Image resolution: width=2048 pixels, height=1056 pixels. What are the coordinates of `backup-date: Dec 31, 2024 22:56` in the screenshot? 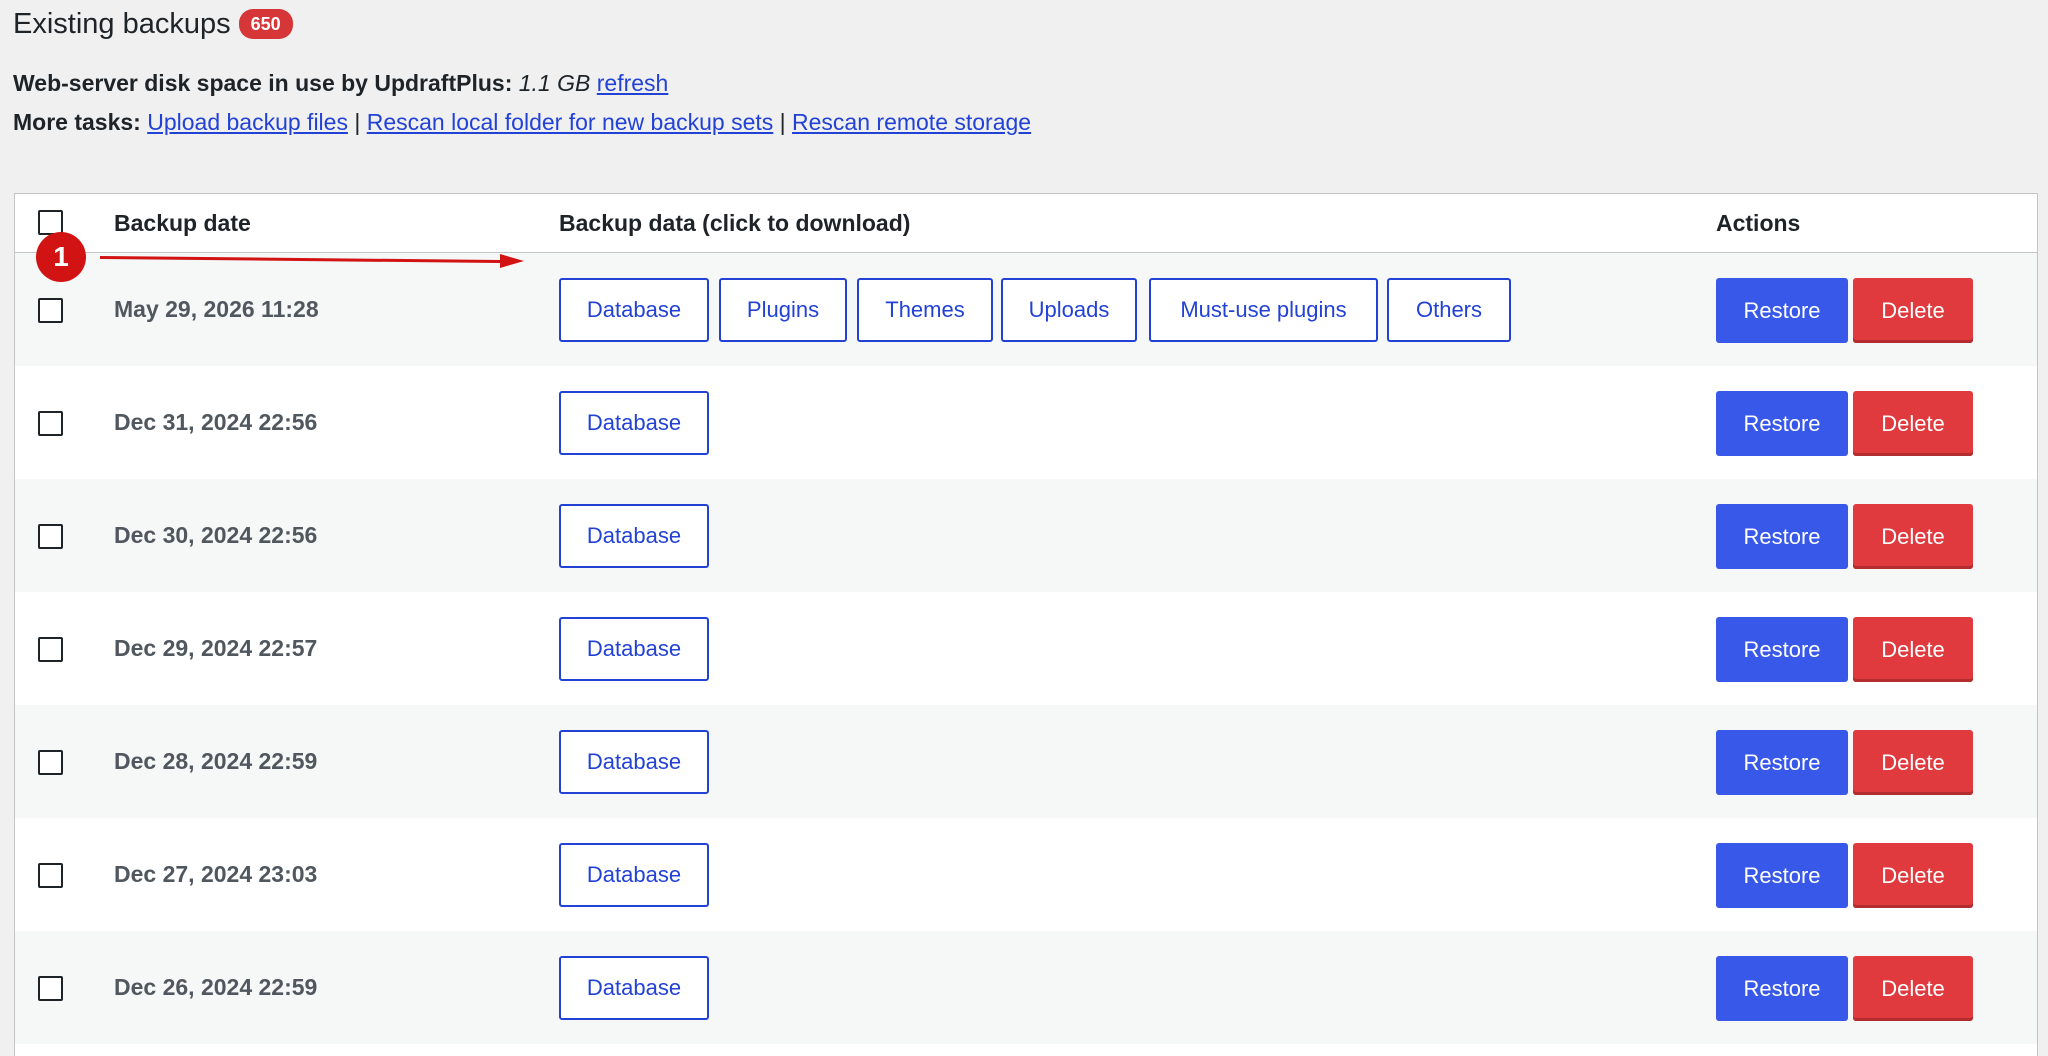 It's located at (216, 422).